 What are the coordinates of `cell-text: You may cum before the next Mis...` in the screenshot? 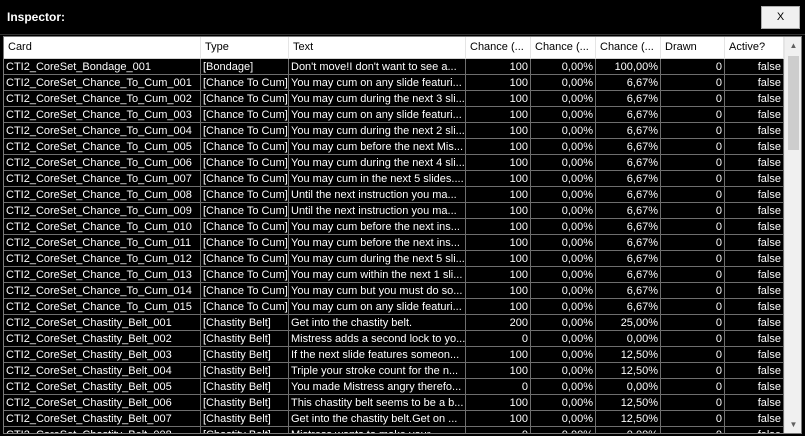 It's located at (377, 147).